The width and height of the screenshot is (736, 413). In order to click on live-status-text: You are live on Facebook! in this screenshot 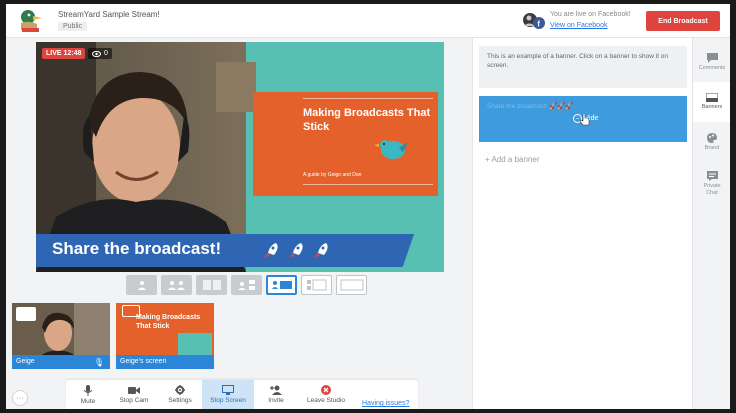, I will do `click(590, 14)`.